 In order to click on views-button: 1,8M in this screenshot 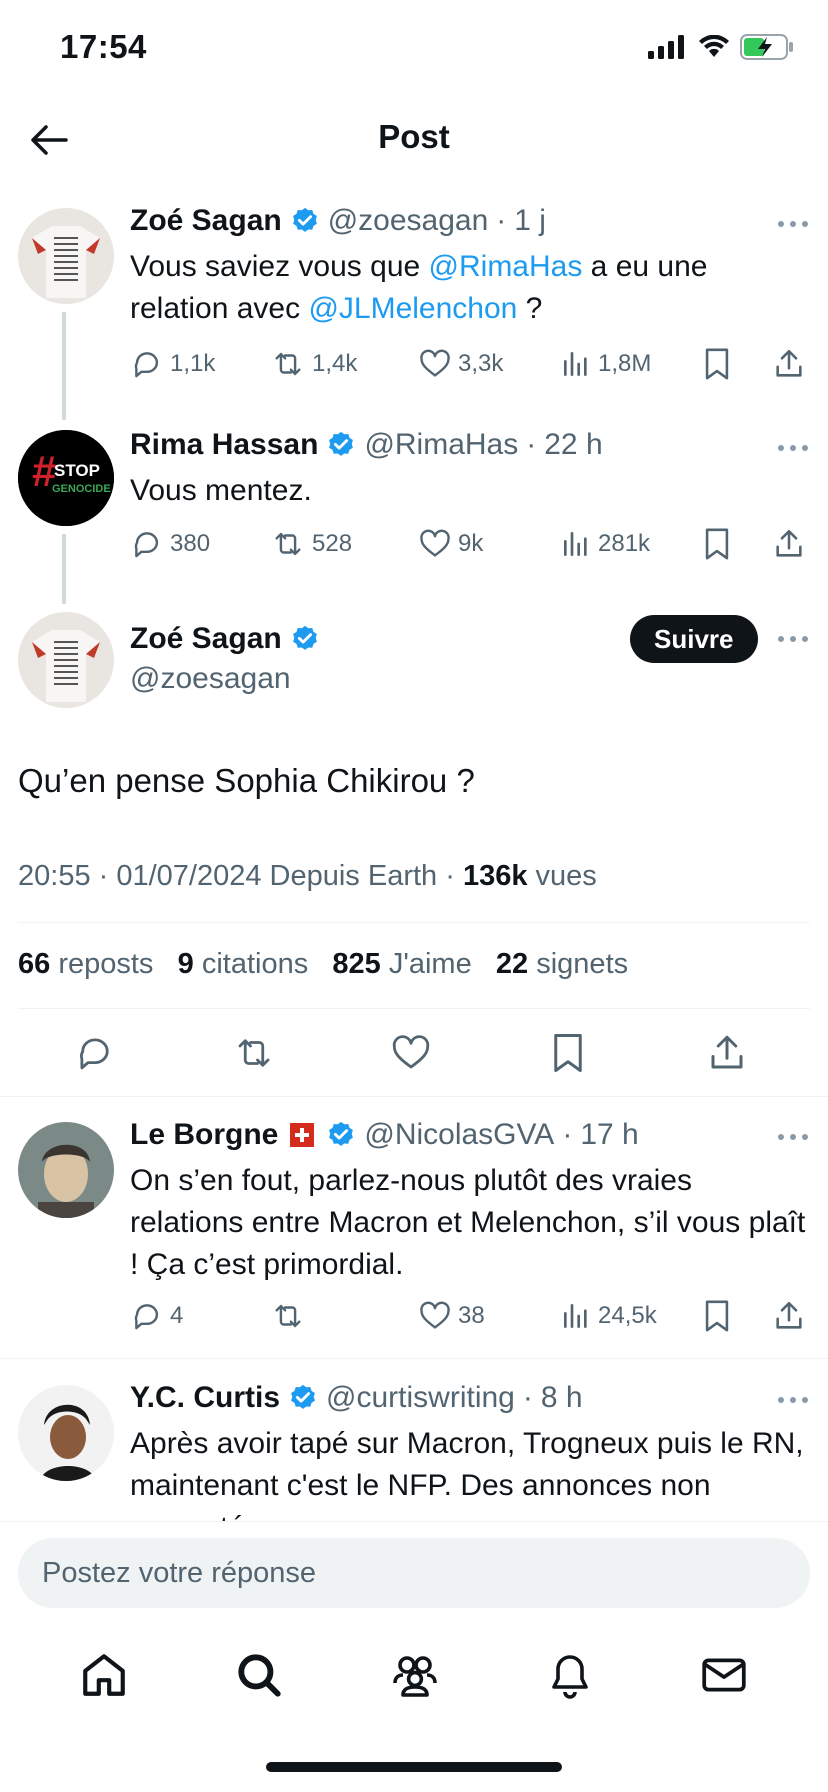, I will do `click(605, 364)`.